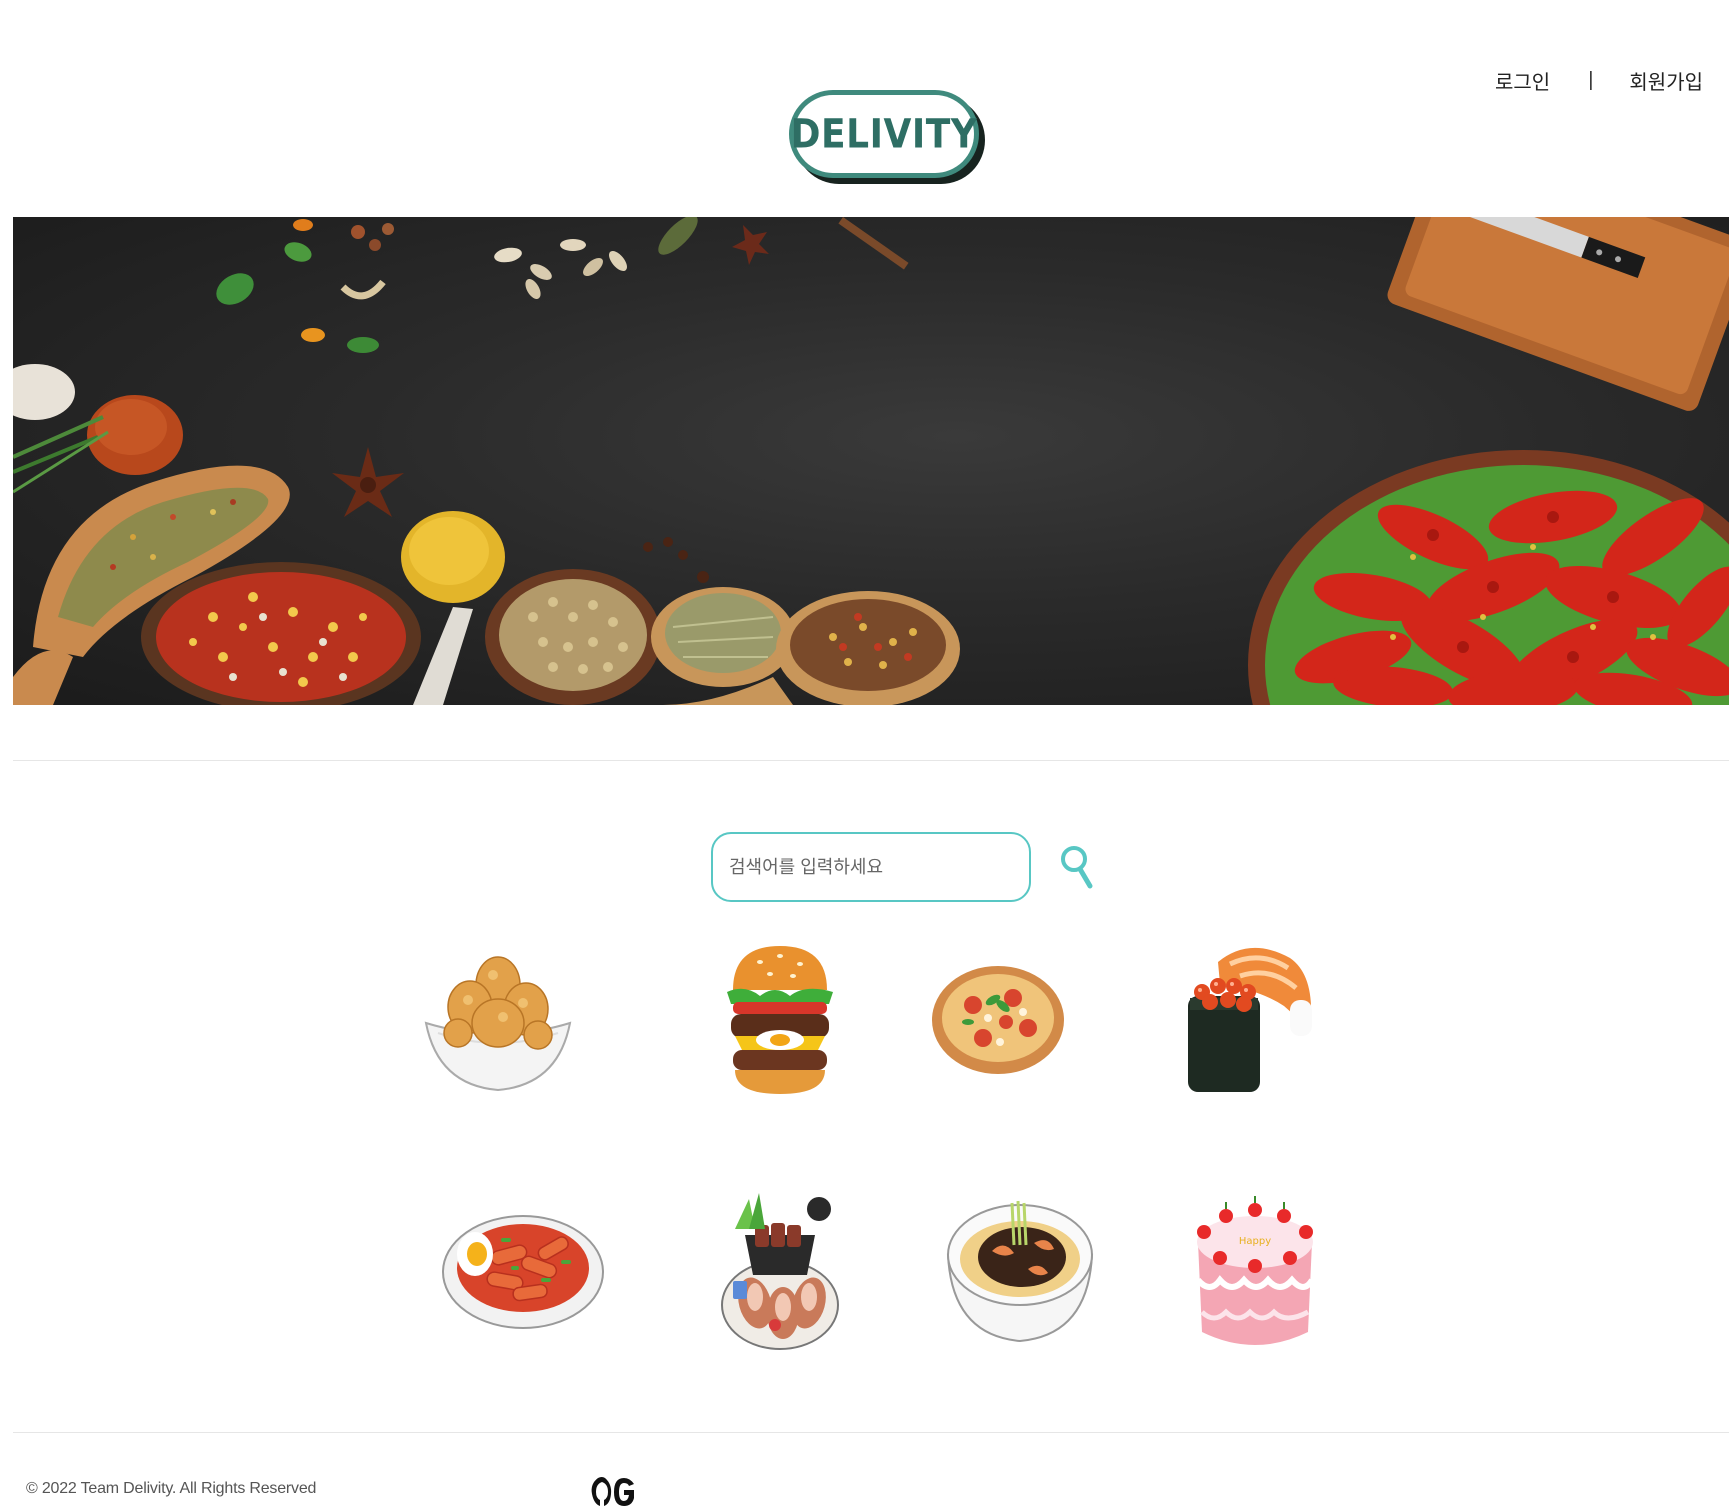 This screenshot has width=1729, height=1510. Describe the element at coordinates (871, 867) in the screenshot. I see `search-input` at that location.